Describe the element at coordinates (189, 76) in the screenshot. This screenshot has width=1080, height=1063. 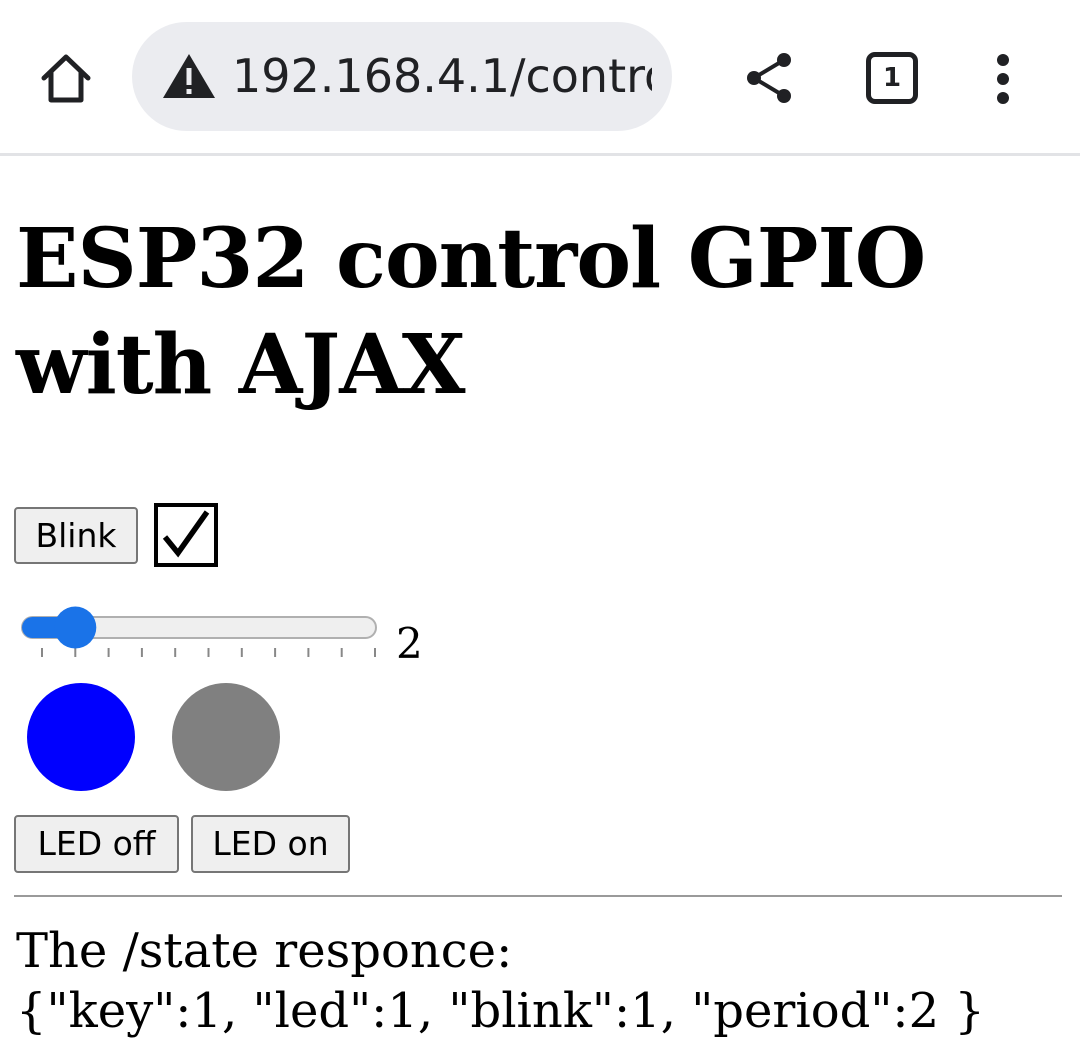
I see `warning-icon` at that location.